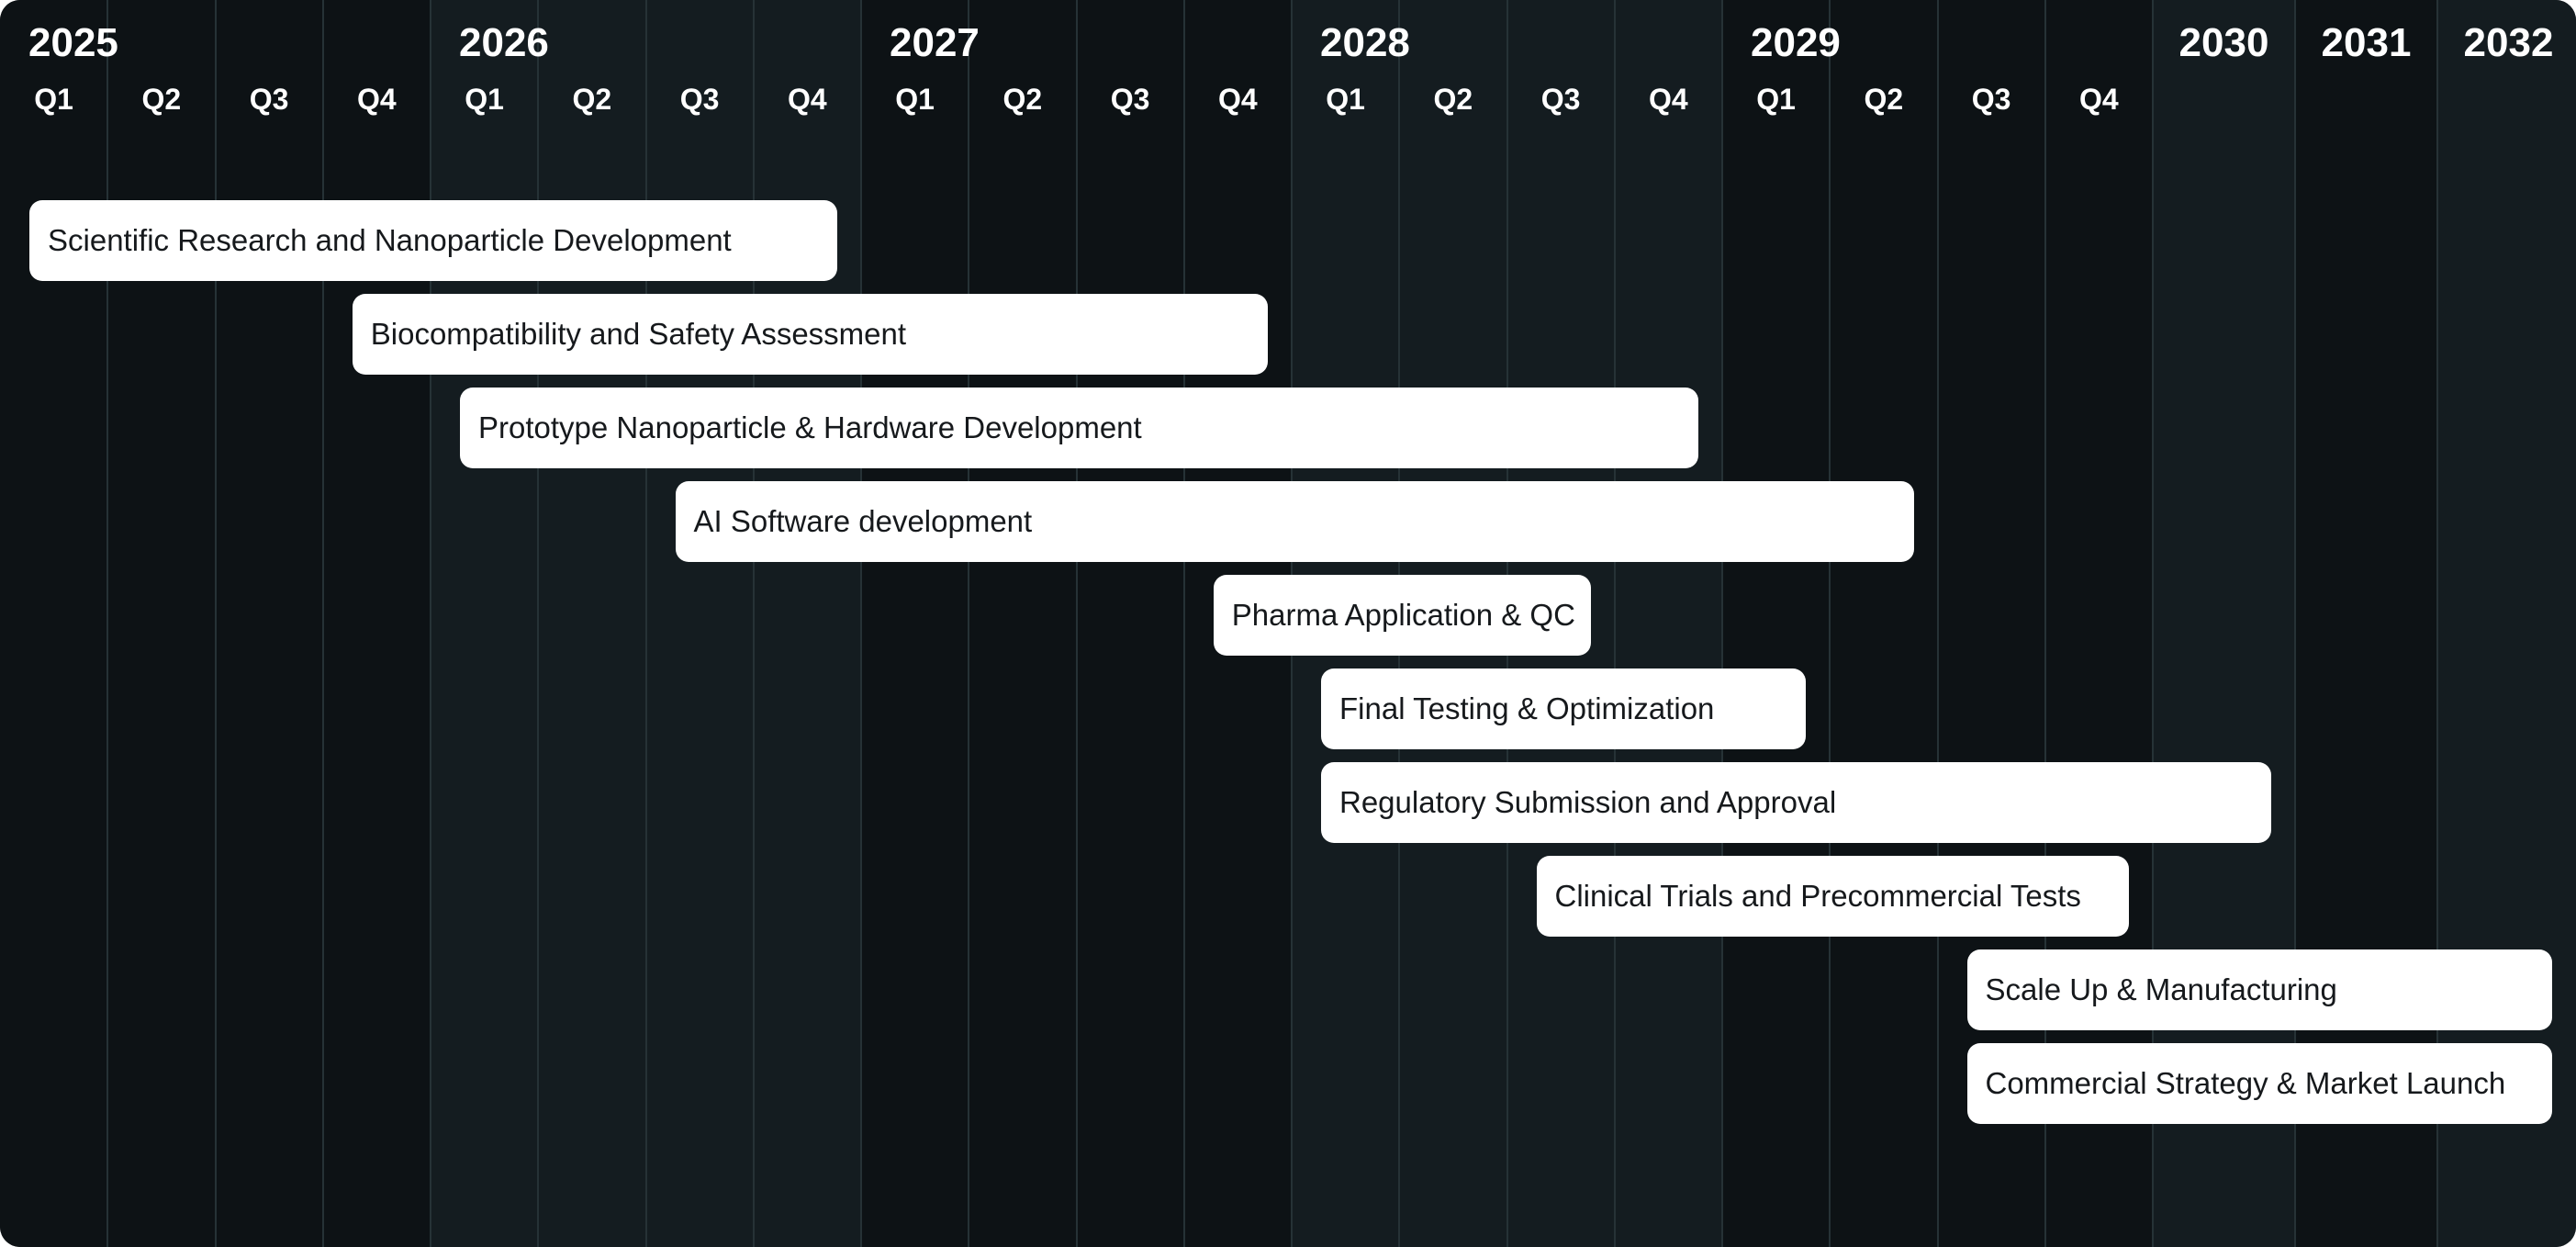 The height and width of the screenshot is (1247, 2576). Describe the element at coordinates (1022, 99) in the screenshot. I see `quarter-label-2027-q2: Q2` at that location.